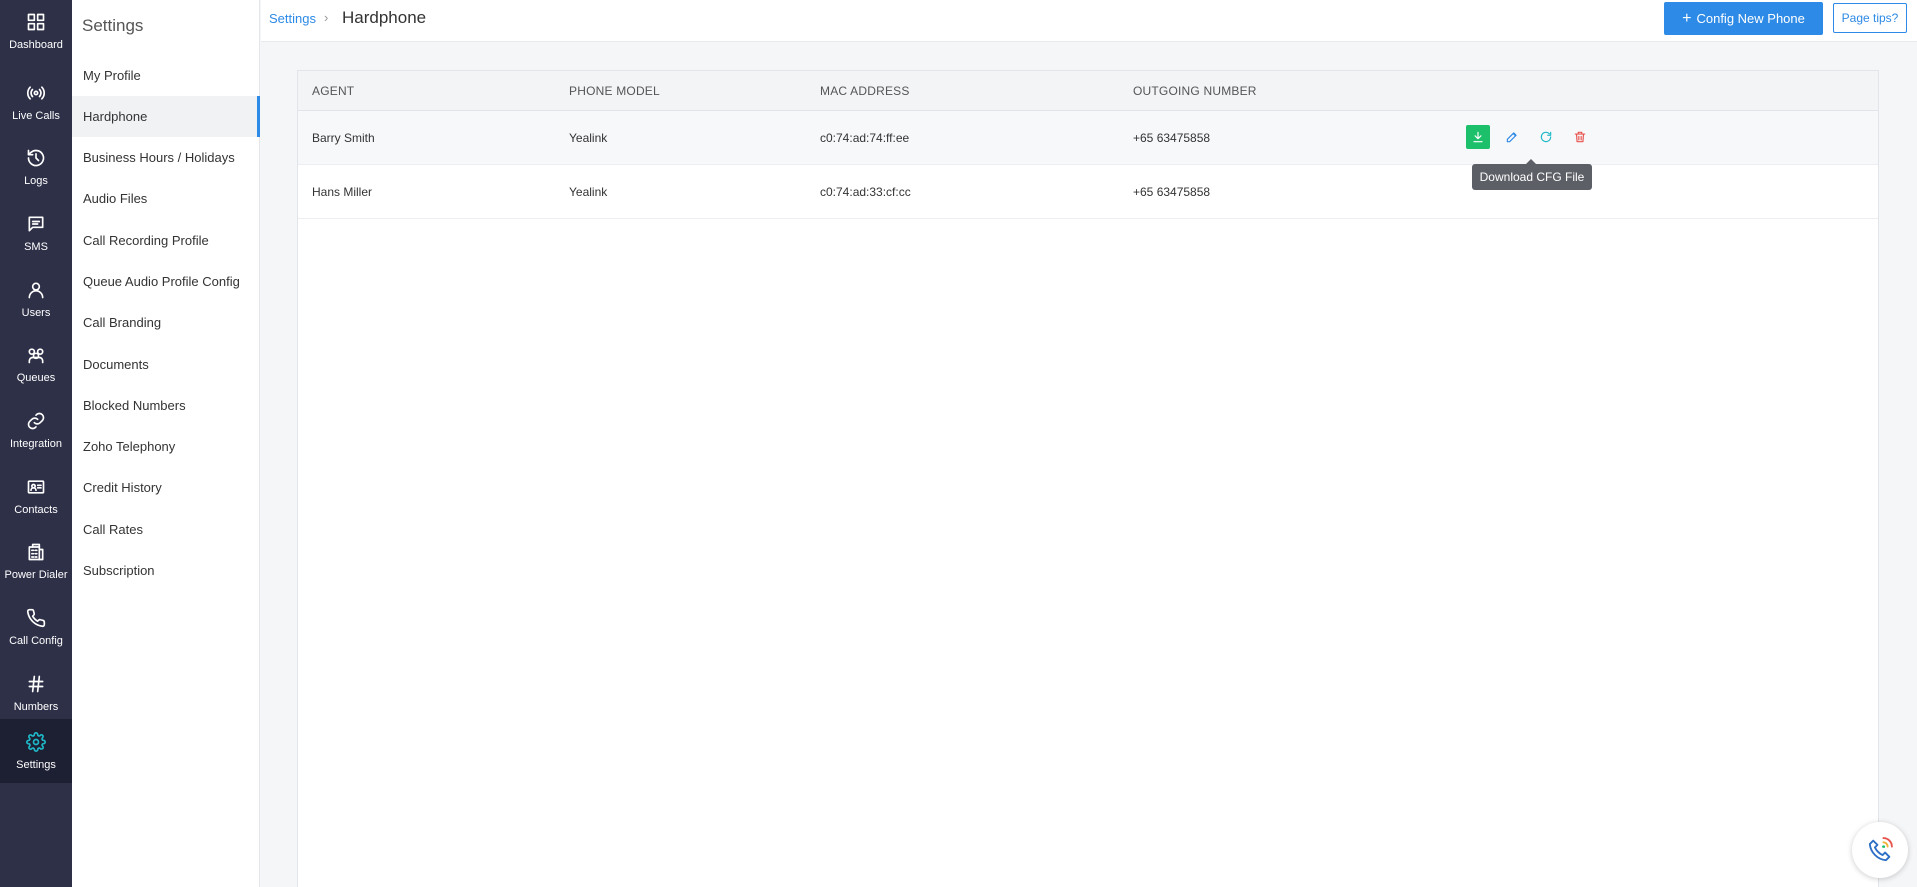 This screenshot has width=1917, height=887. I want to click on dashboard-icon, so click(36, 22).